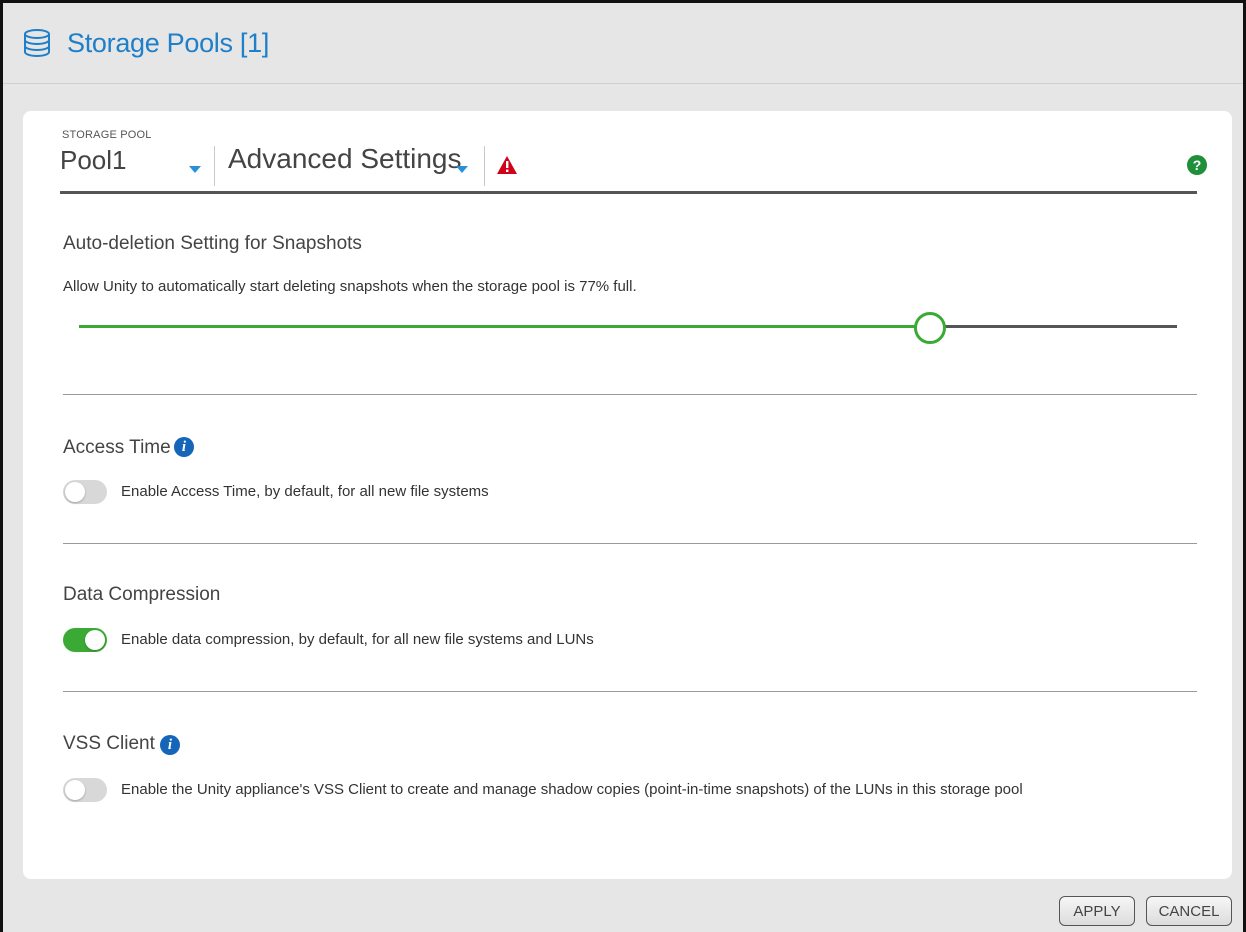 This screenshot has height=932, width=1246. What do you see at coordinates (168, 42) in the screenshot?
I see `page-title: Storage Pools [1]` at bounding box center [168, 42].